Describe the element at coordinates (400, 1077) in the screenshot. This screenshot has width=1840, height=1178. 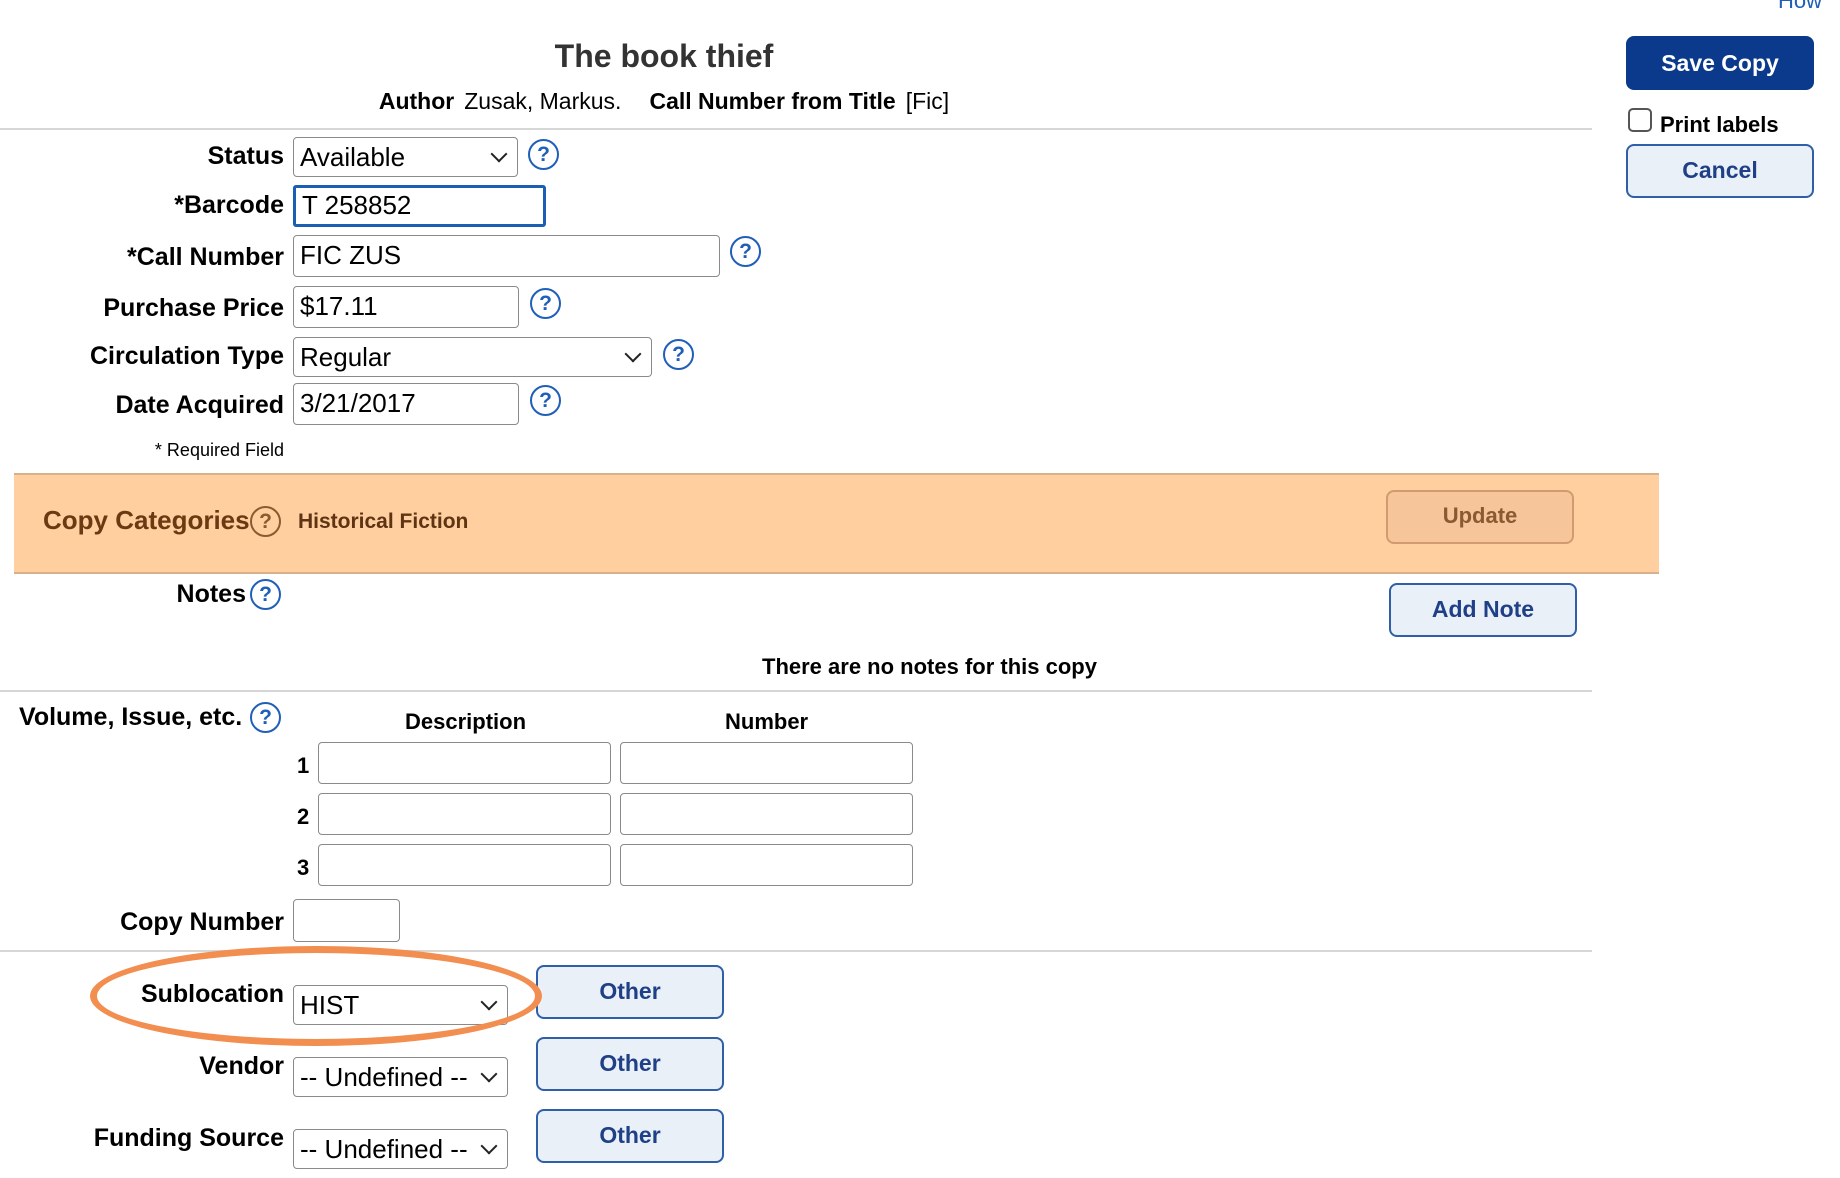
I see `vendor-select: -- Undefined --` at that location.